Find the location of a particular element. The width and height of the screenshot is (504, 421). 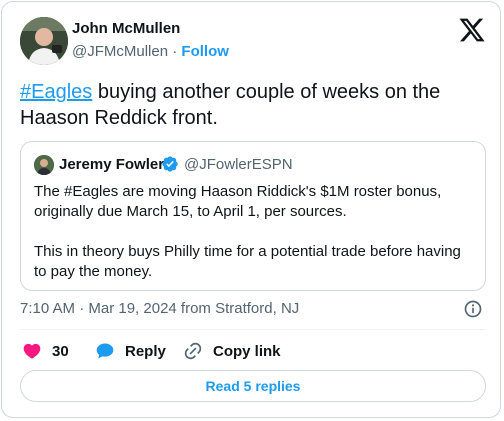

copy-link-button: Copy link is located at coordinates (232, 351).